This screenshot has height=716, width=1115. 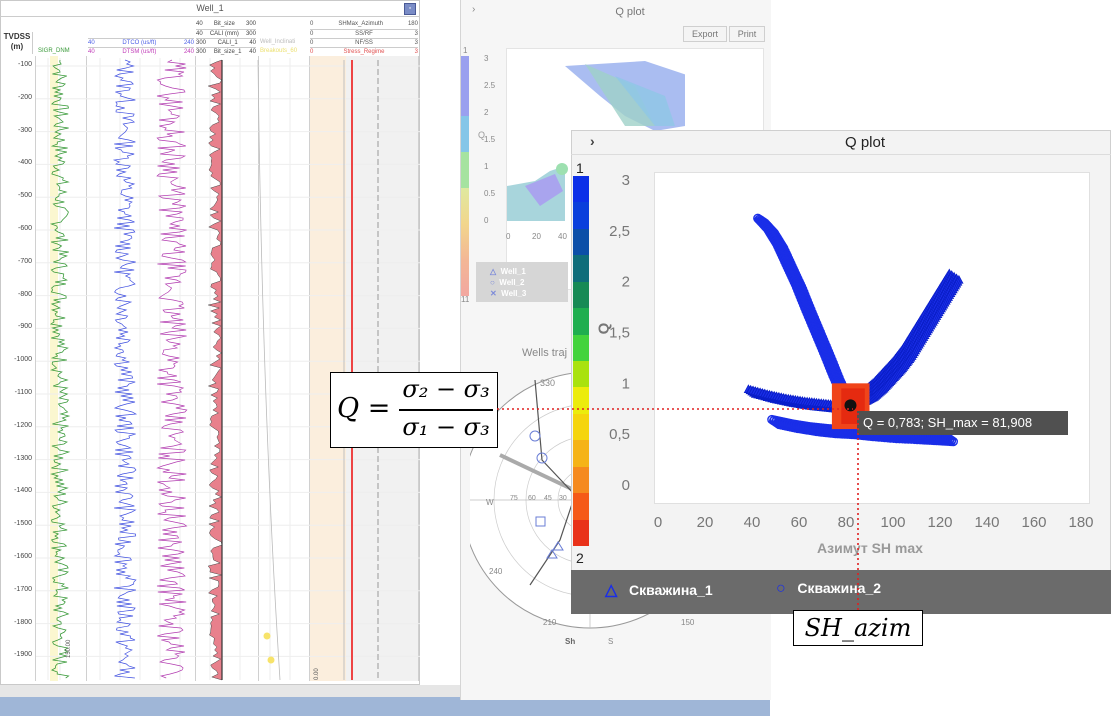 I want to click on x-tick-label: 120, so click(x=939, y=522).